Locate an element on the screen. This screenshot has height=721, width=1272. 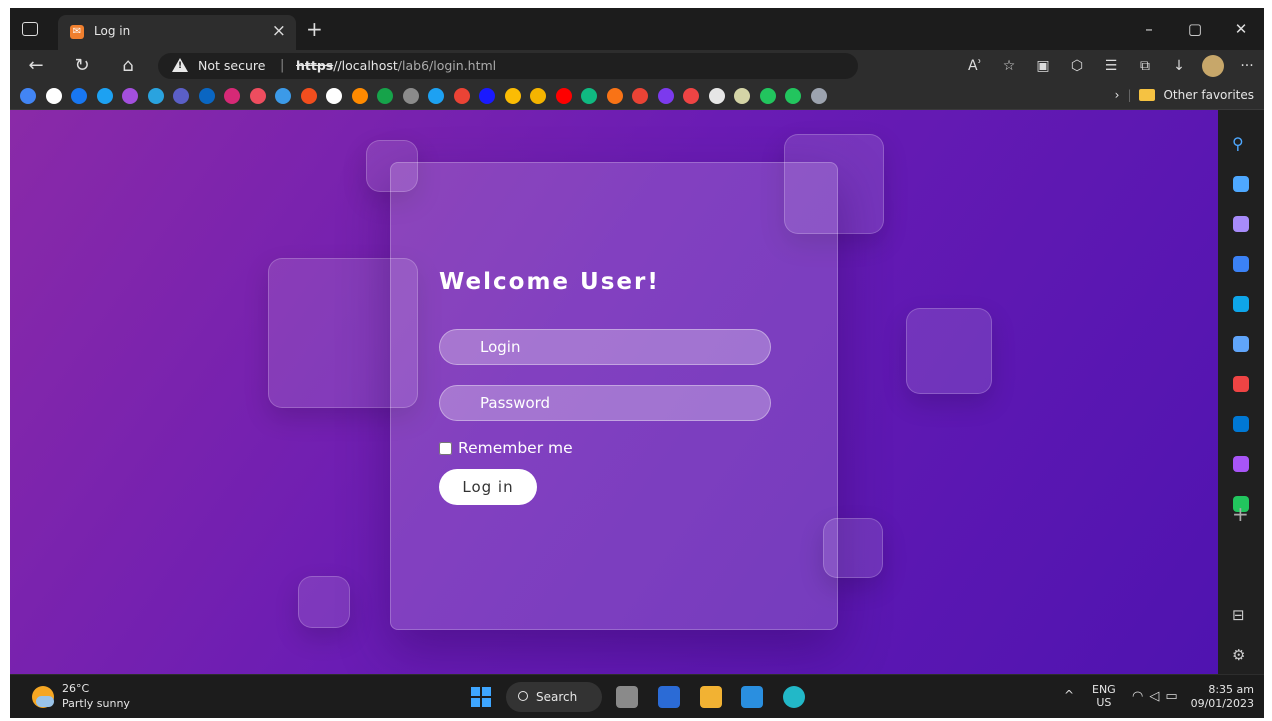
other-favorites-link: Other favorites is located at coordinates (1208, 95).